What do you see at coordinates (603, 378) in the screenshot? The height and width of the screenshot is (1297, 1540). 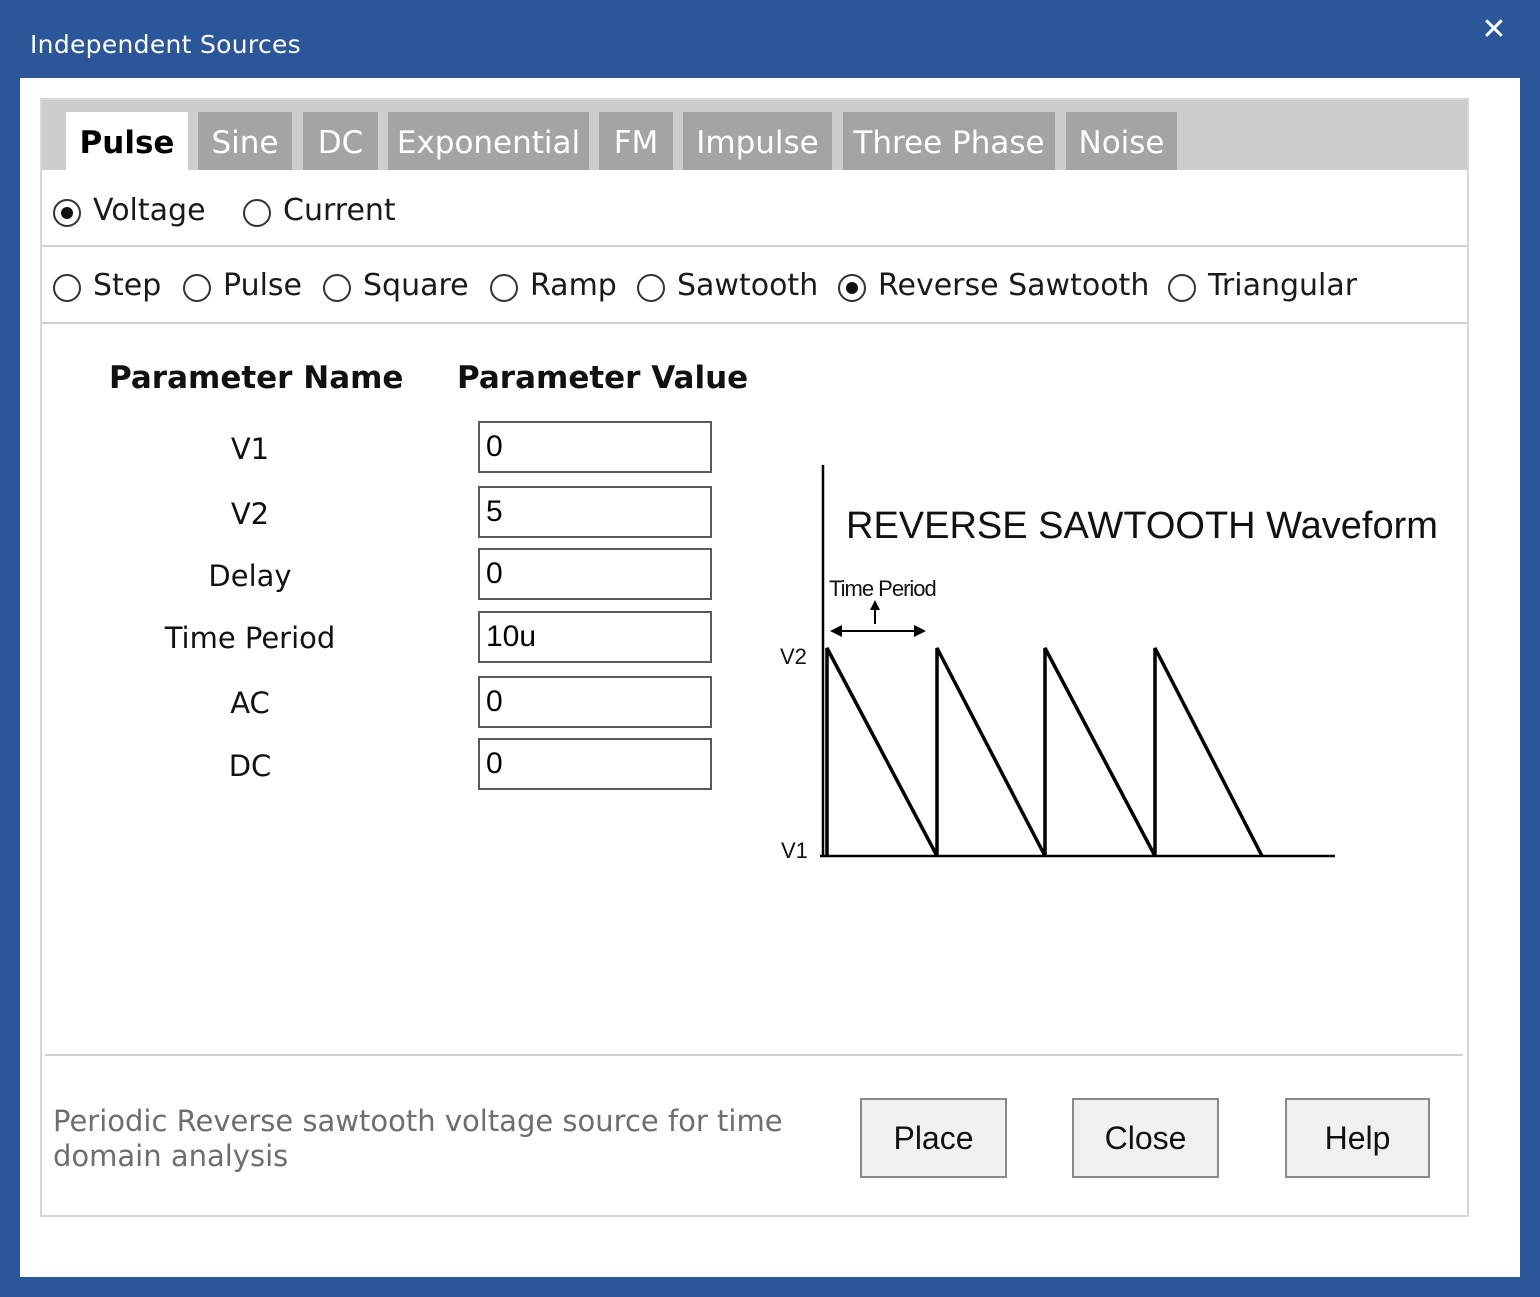 I see `parameter-value-header: Parameter Value` at bounding box center [603, 378].